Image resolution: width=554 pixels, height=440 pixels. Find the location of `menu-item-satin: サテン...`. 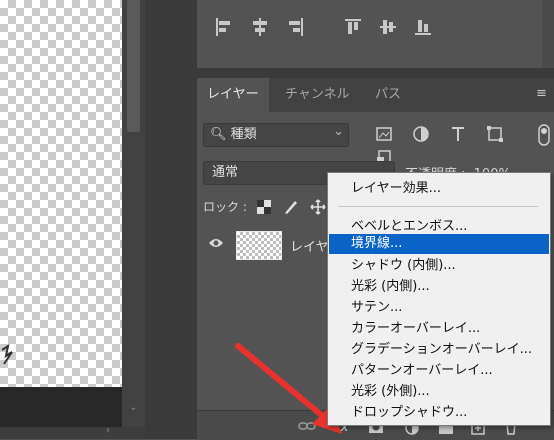

menu-item-satin: サテン... is located at coordinates (439, 308).